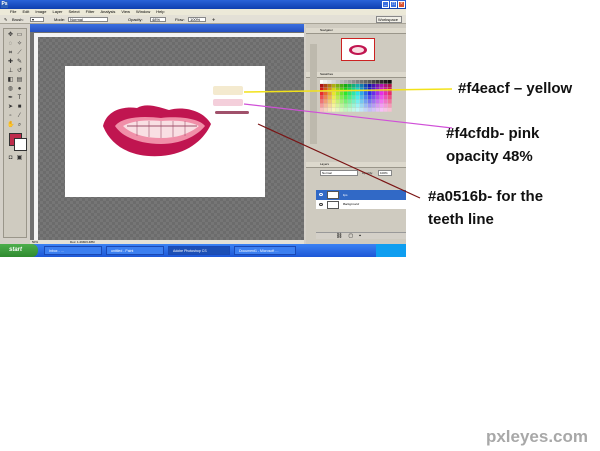  Describe the element at coordinates (493, 133) in the screenshot. I see `annotation-pink-line1: #f4cfdb- pink` at that location.